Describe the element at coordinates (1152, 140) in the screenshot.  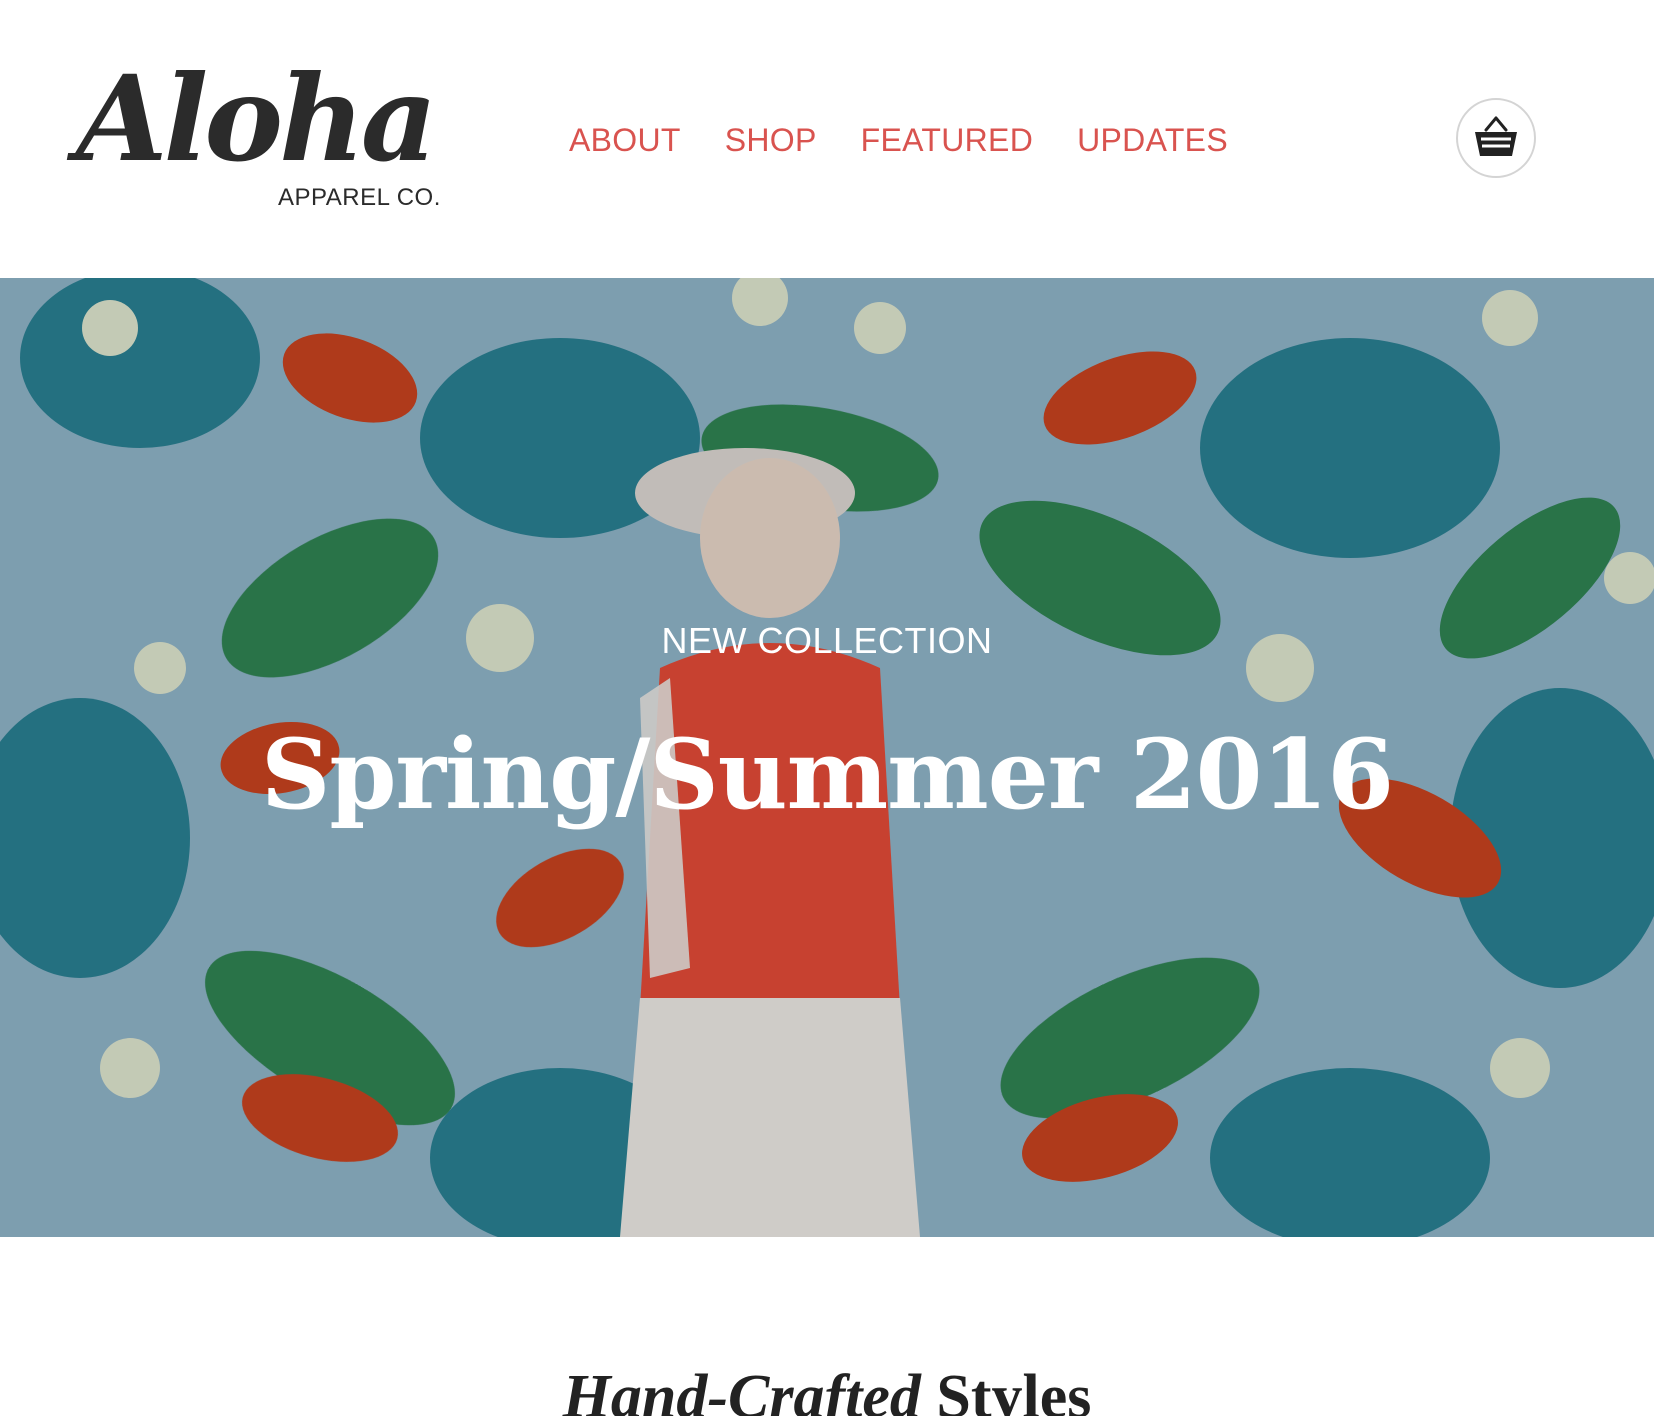
I see `nav-item-updates: UPDATES` at that location.